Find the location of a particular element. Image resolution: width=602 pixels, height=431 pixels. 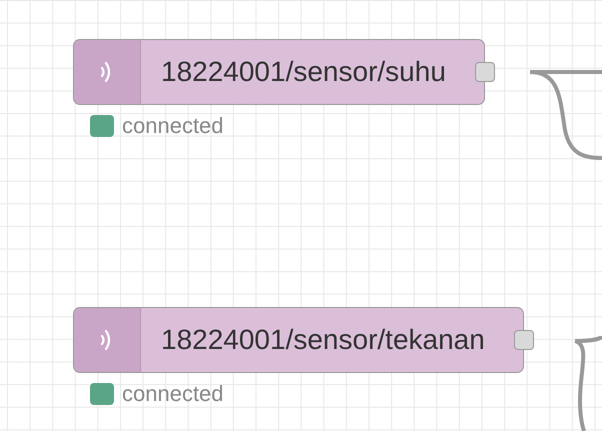

node-label: 18224001/sensor/tekanan is located at coordinates (323, 340).